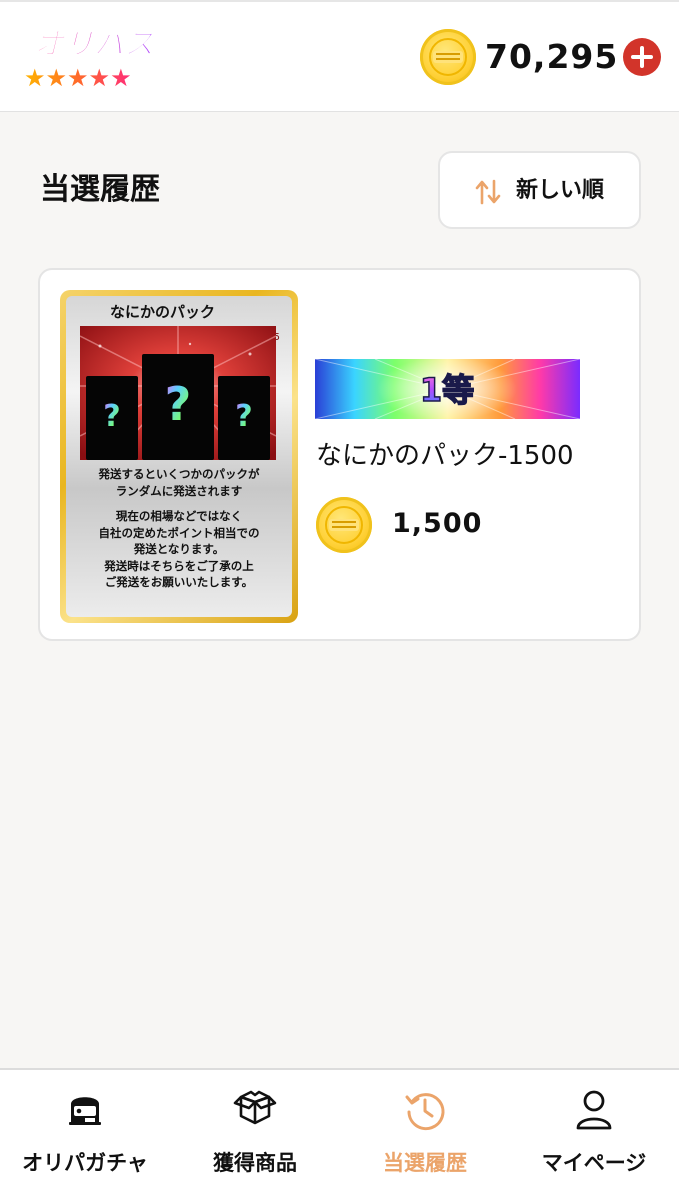 The width and height of the screenshot is (679, 1200). I want to click on won-item-name: なにかのパック-1500, so click(445, 456).